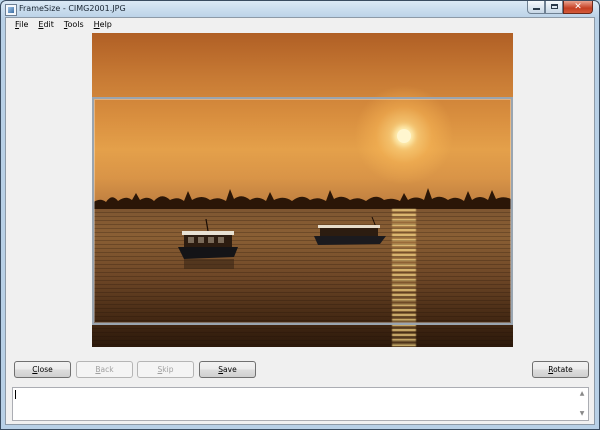 The width and height of the screenshot is (600, 430). Describe the element at coordinates (227, 369) in the screenshot. I see `save-button: Save` at that location.